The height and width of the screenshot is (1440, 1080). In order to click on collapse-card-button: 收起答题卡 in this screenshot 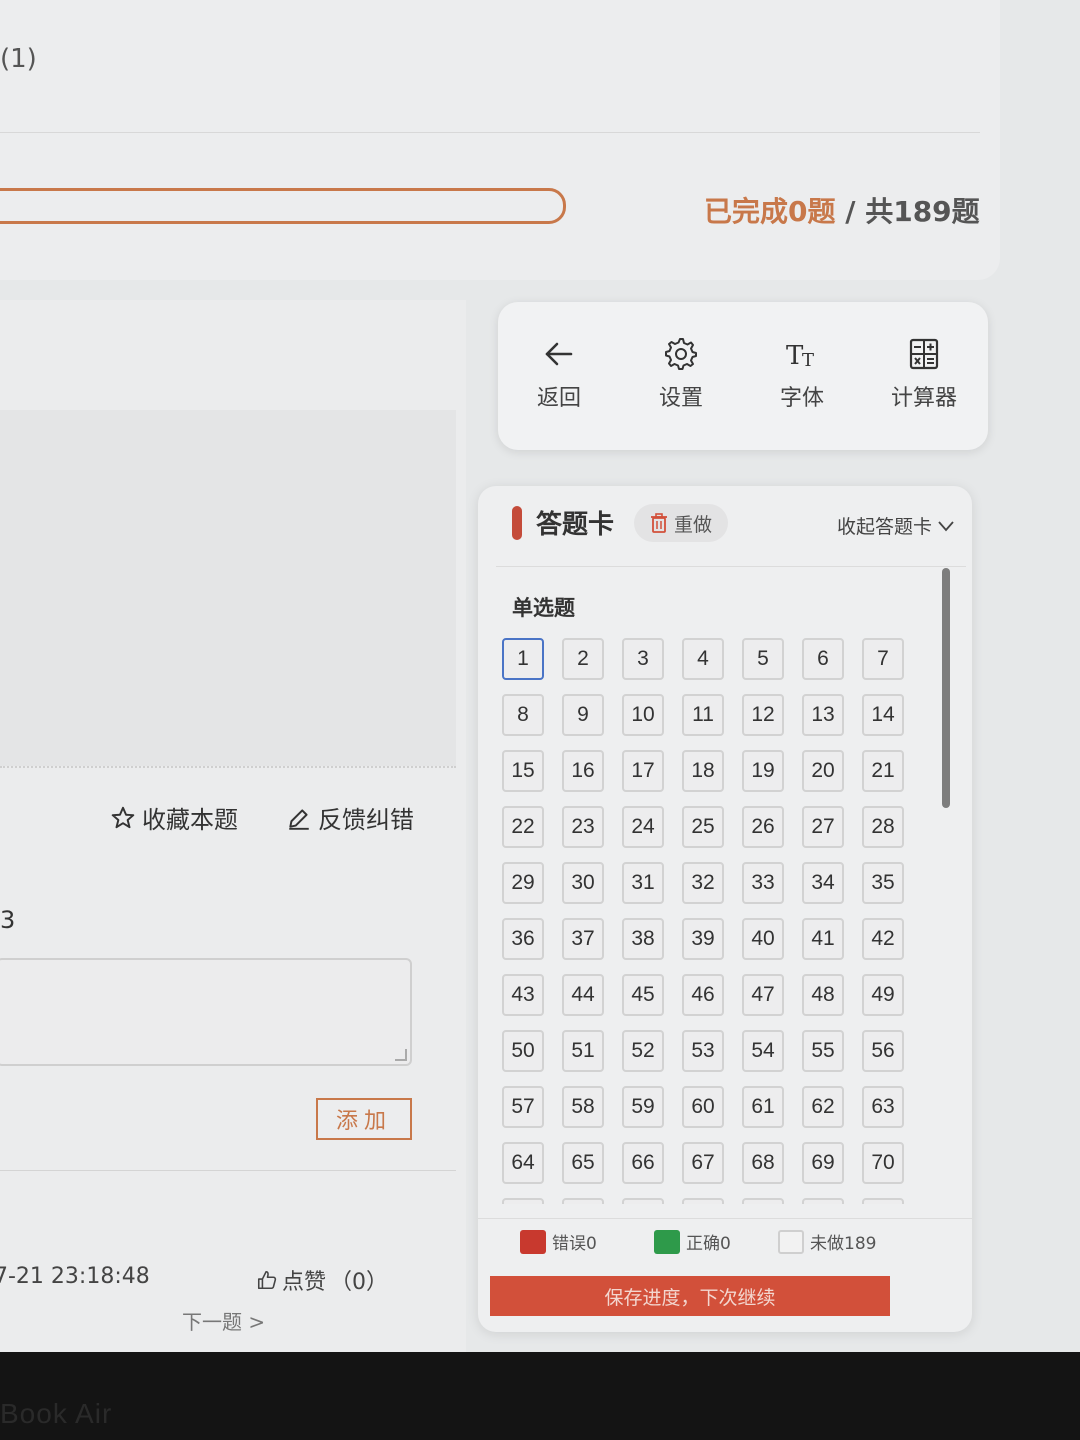, I will do `click(895, 525)`.